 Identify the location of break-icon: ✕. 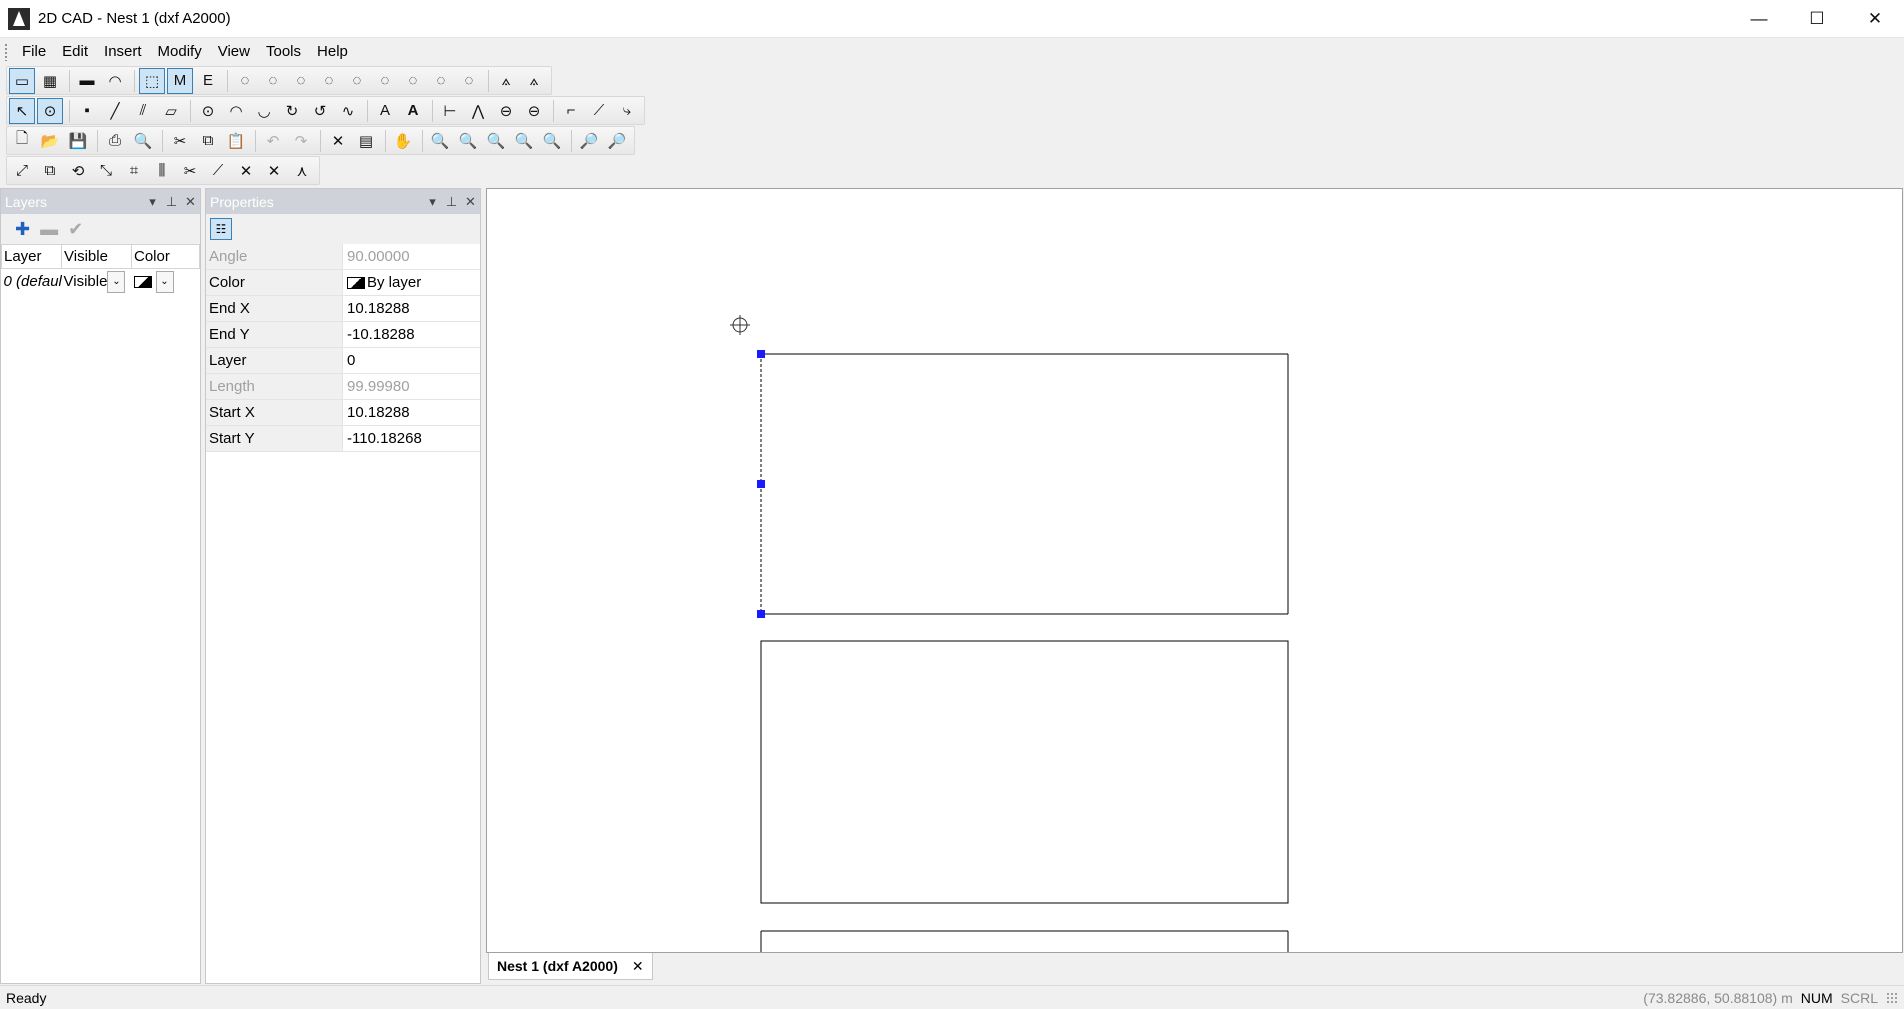
(274, 171).